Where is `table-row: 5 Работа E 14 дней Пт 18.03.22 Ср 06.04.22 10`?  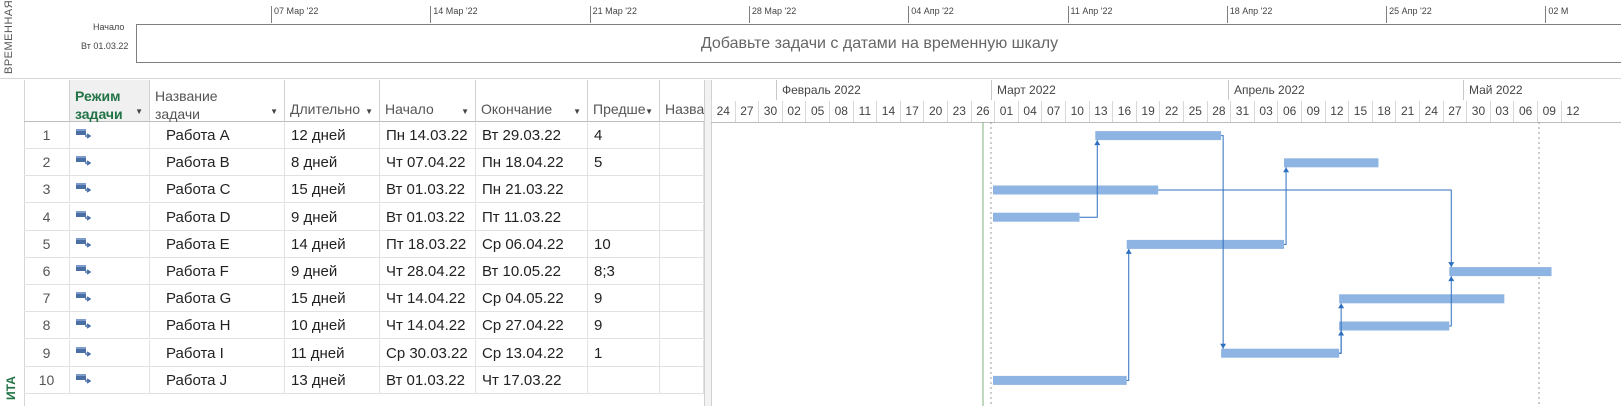 table-row: 5 Работа E 14 дней Пт 18.03.22 Ср 06.04.22 10 is located at coordinates (367, 244).